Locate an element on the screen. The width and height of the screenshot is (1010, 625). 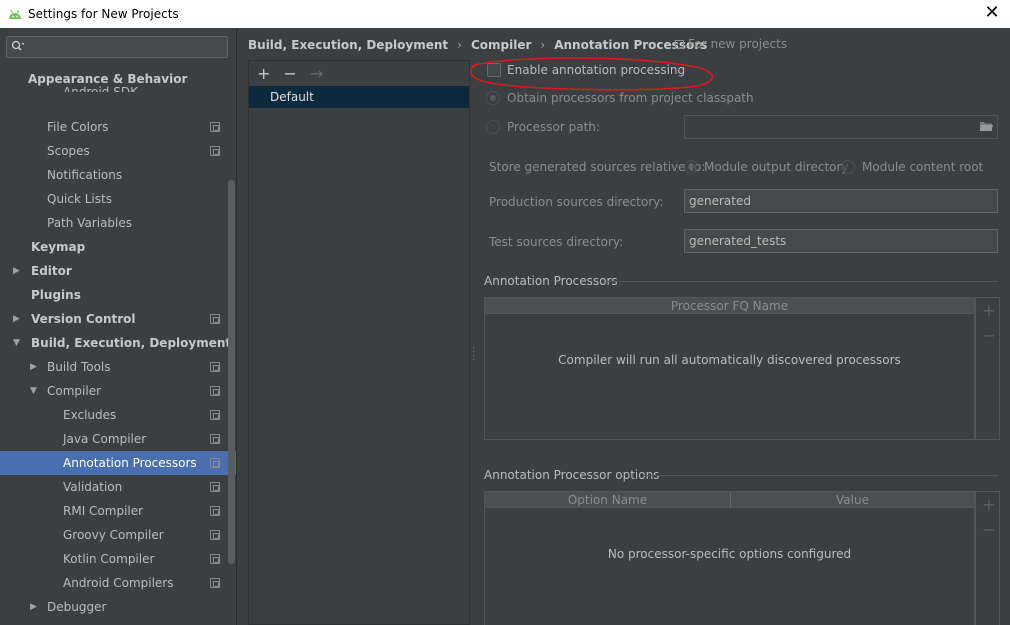
tree-item: Path Variables is located at coordinates (118, 223).